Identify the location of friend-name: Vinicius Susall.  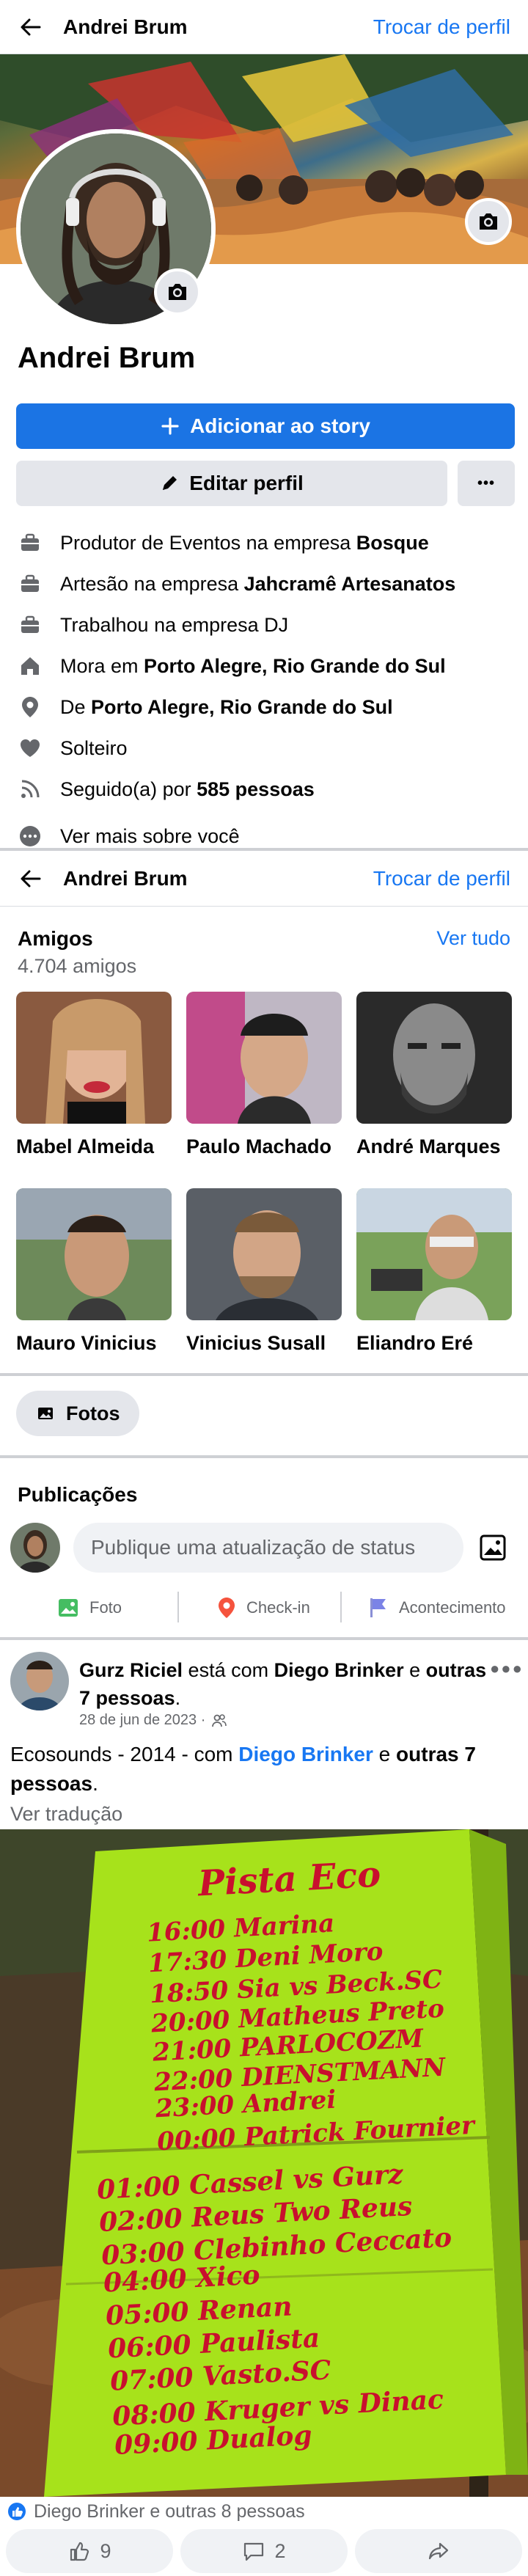
(256, 1343).